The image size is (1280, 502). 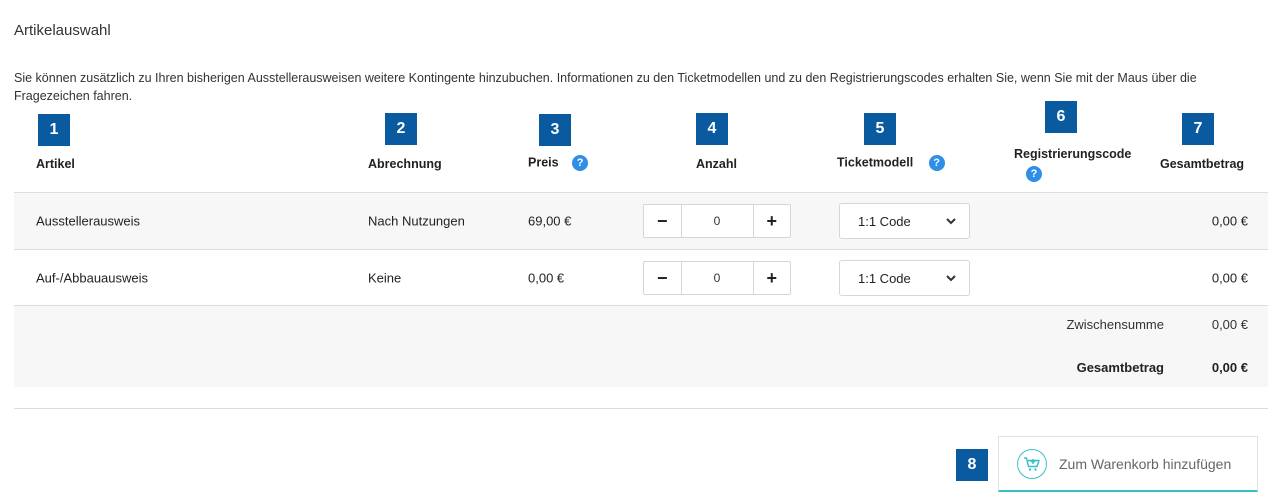 What do you see at coordinates (88, 221) in the screenshot?
I see `row-artikel: Ausstellerausweis` at bounding box center [88, 221].